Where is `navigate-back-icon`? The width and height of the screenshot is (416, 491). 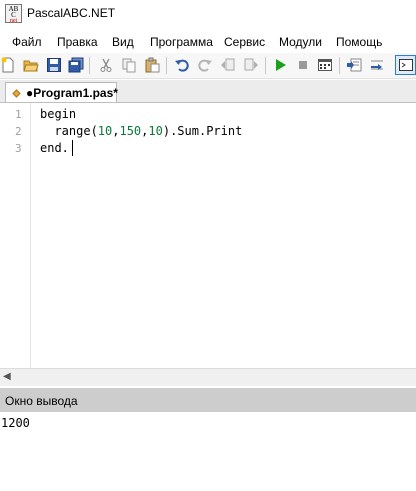
navigate-back-icon is located at coordinates (228, 65).